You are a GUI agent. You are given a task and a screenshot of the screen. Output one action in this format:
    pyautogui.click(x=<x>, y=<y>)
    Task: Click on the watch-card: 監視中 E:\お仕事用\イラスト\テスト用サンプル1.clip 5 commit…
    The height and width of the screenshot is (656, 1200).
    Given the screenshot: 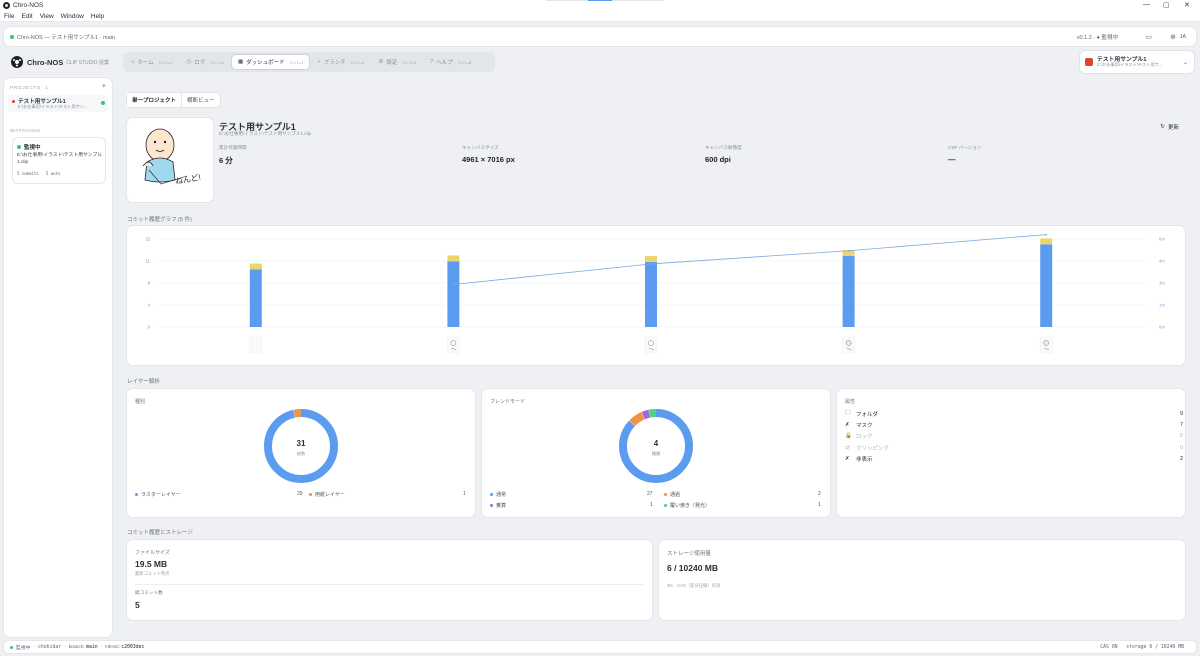 What is the action you would take?
    pyautogui.click(x=59, y=160)
    